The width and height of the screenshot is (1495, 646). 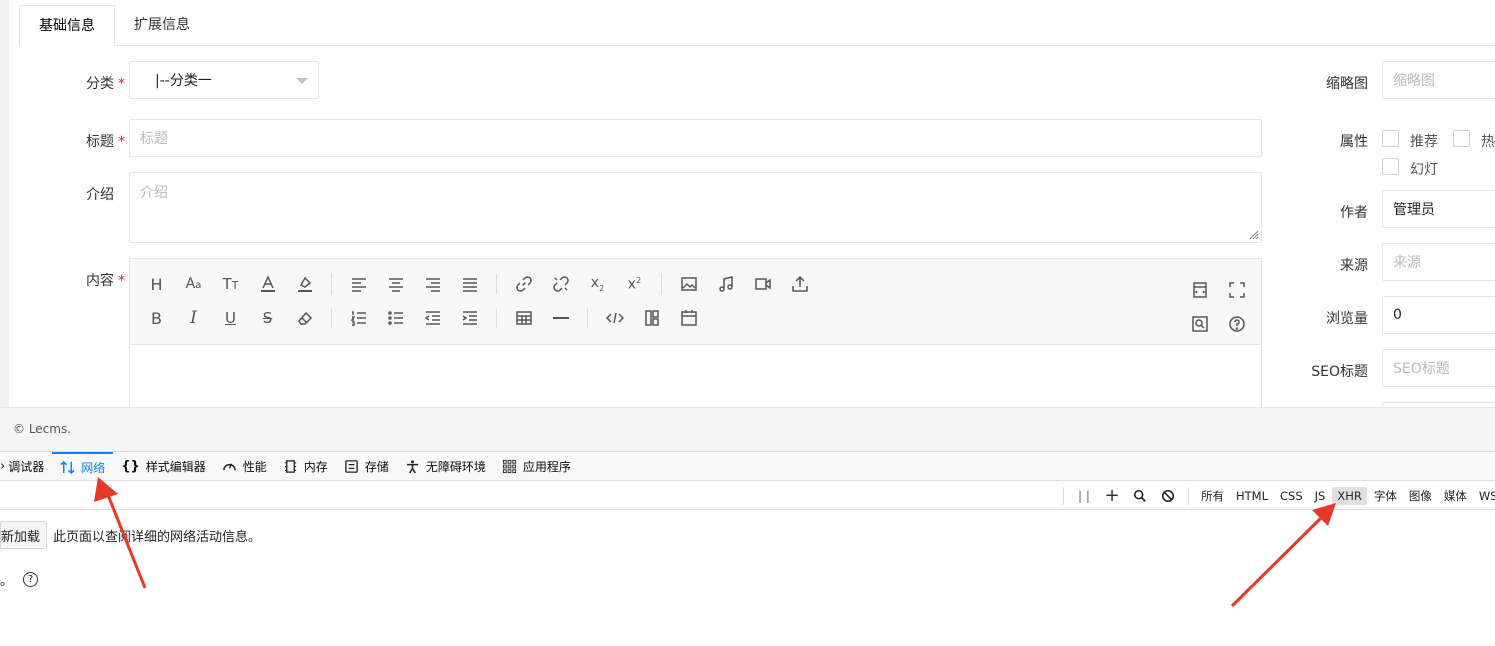 I want to click on block-icon, so click(x=1168, y=495).